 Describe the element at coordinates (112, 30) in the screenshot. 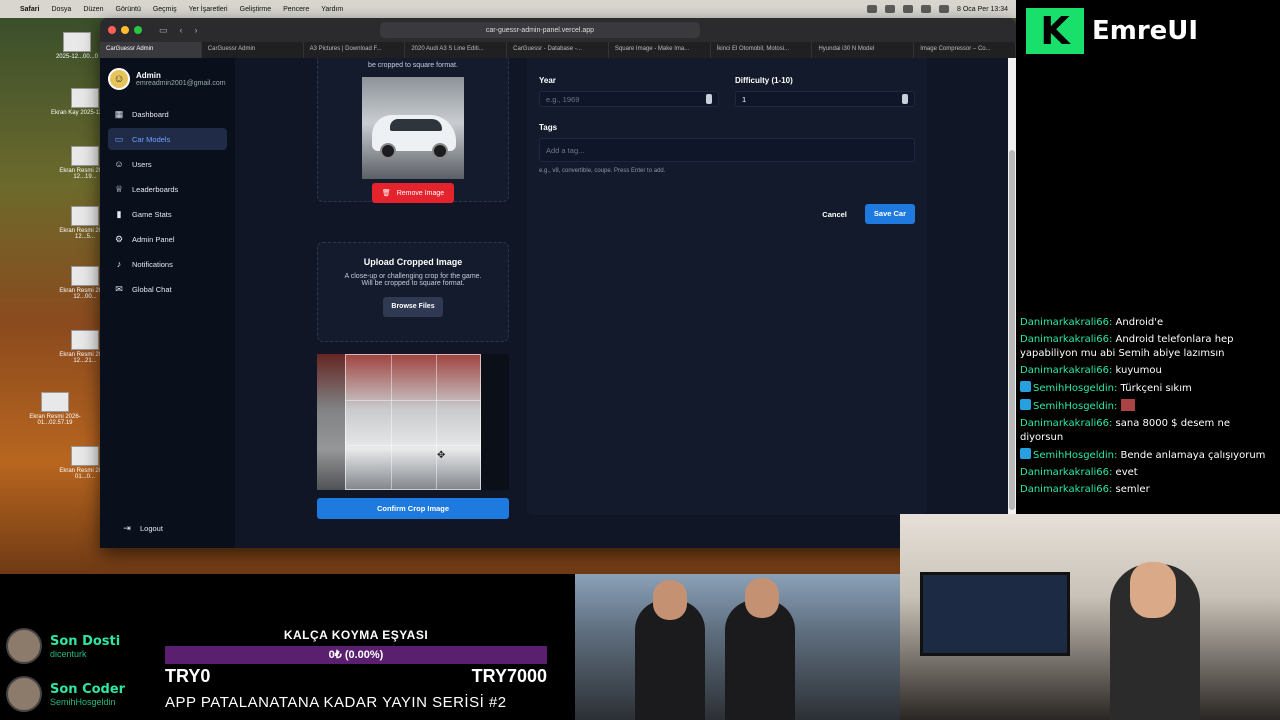

I see `close-window-button` at that location.